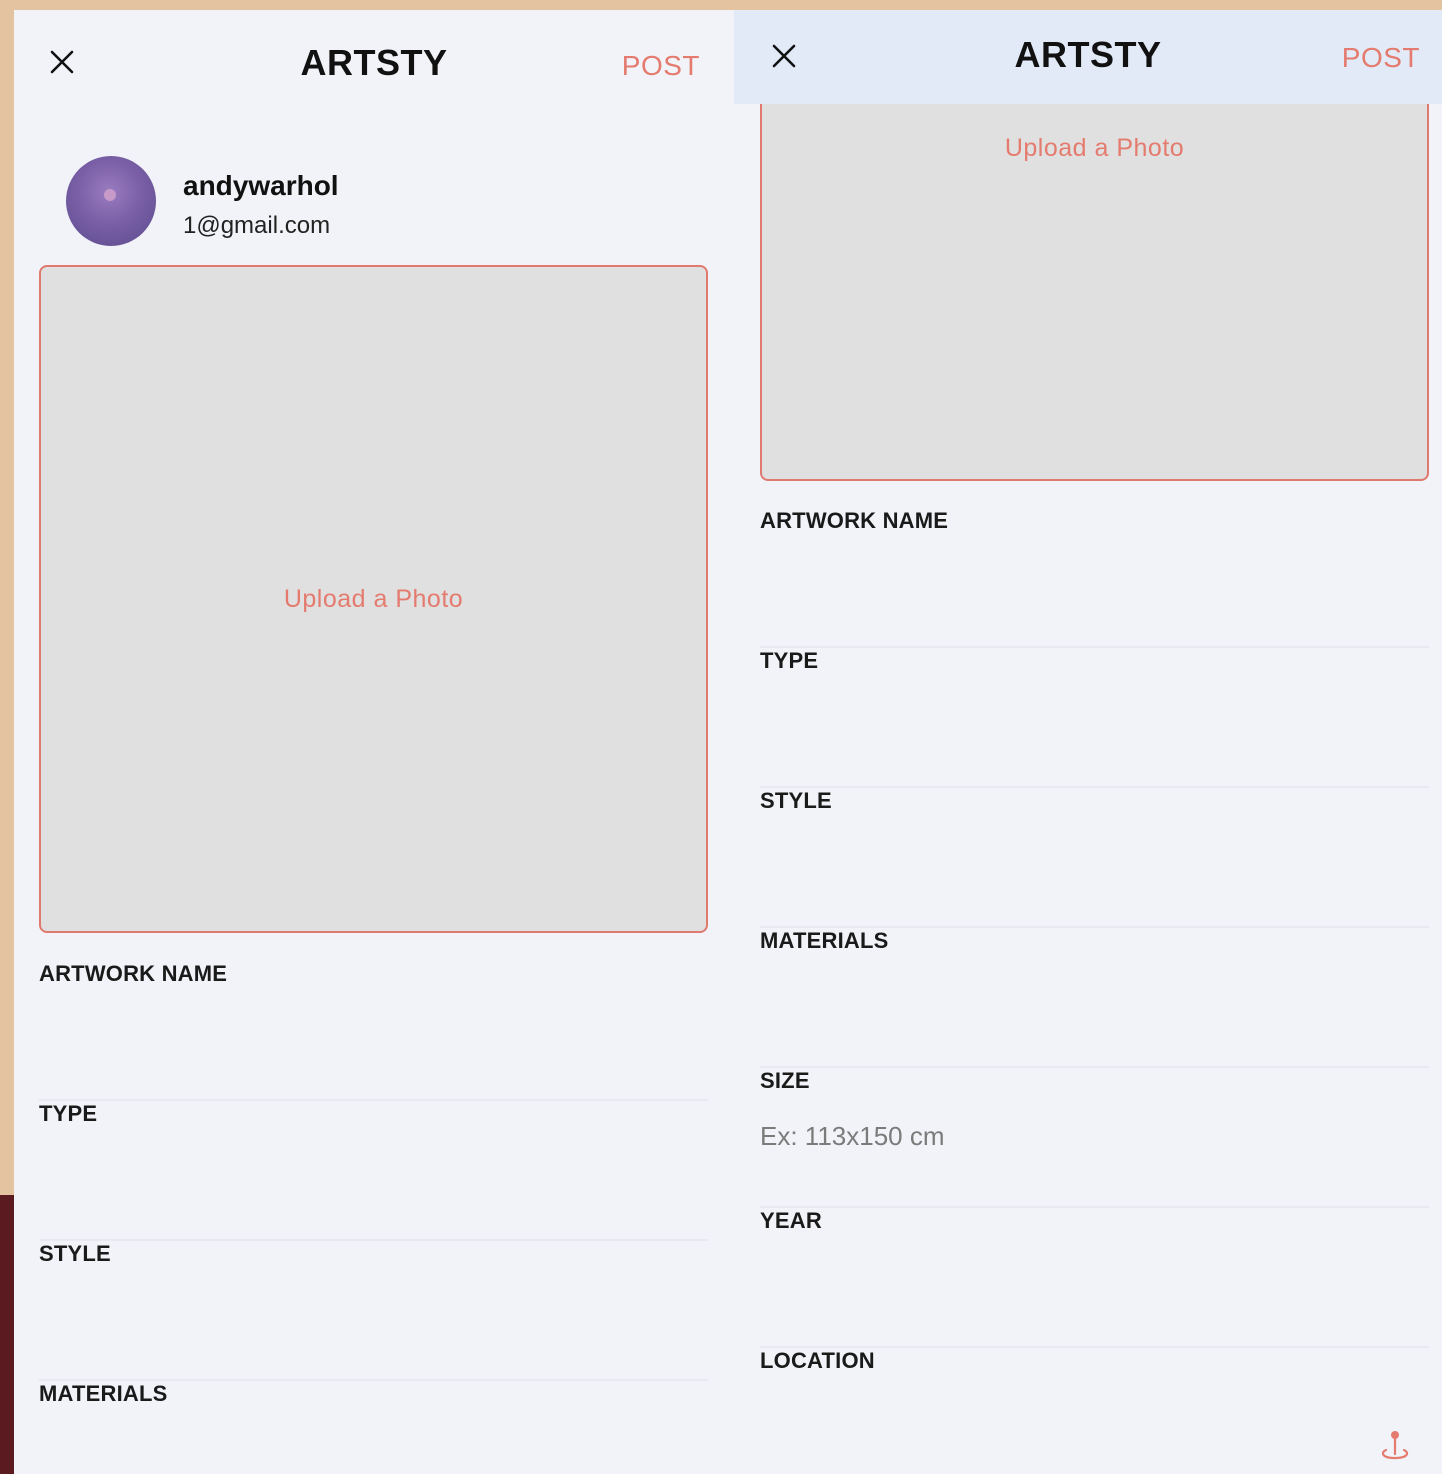  I want to click on upload-photo-area: Upload a Photo, so click(1094, 285).